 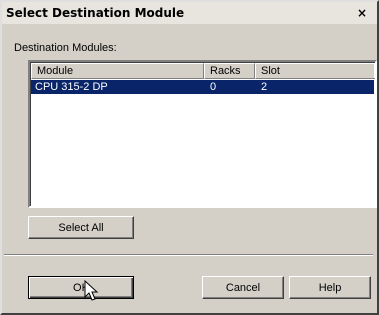 I want to click on close-button: ×, so click(x=362, y=13).